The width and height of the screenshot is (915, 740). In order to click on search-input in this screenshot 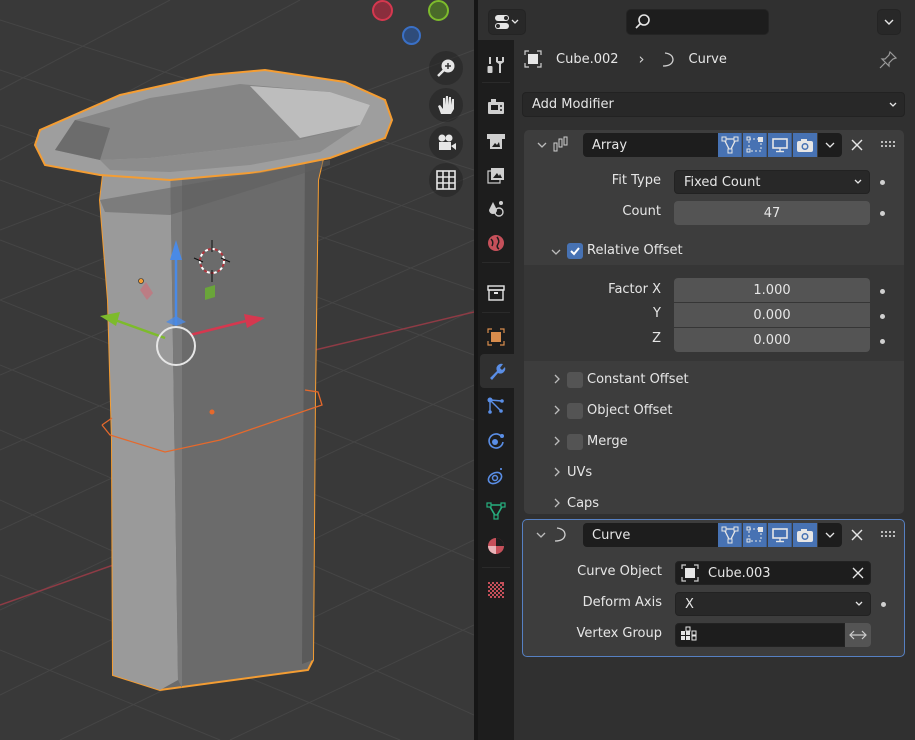, I will do `click(697, 22)`.